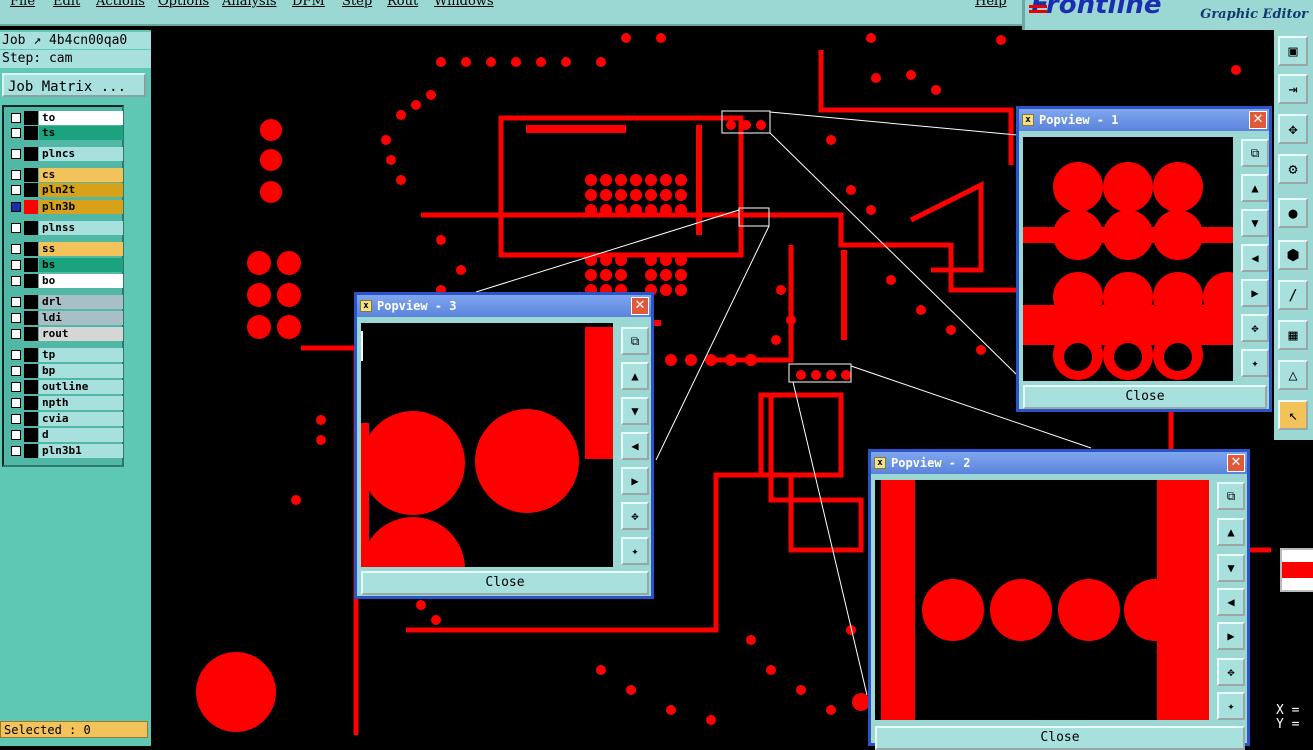  What do you see at coordinates (75, 59) in the screenshot?
I see `step-row: Step: cam` at bounding box center [75, 59].